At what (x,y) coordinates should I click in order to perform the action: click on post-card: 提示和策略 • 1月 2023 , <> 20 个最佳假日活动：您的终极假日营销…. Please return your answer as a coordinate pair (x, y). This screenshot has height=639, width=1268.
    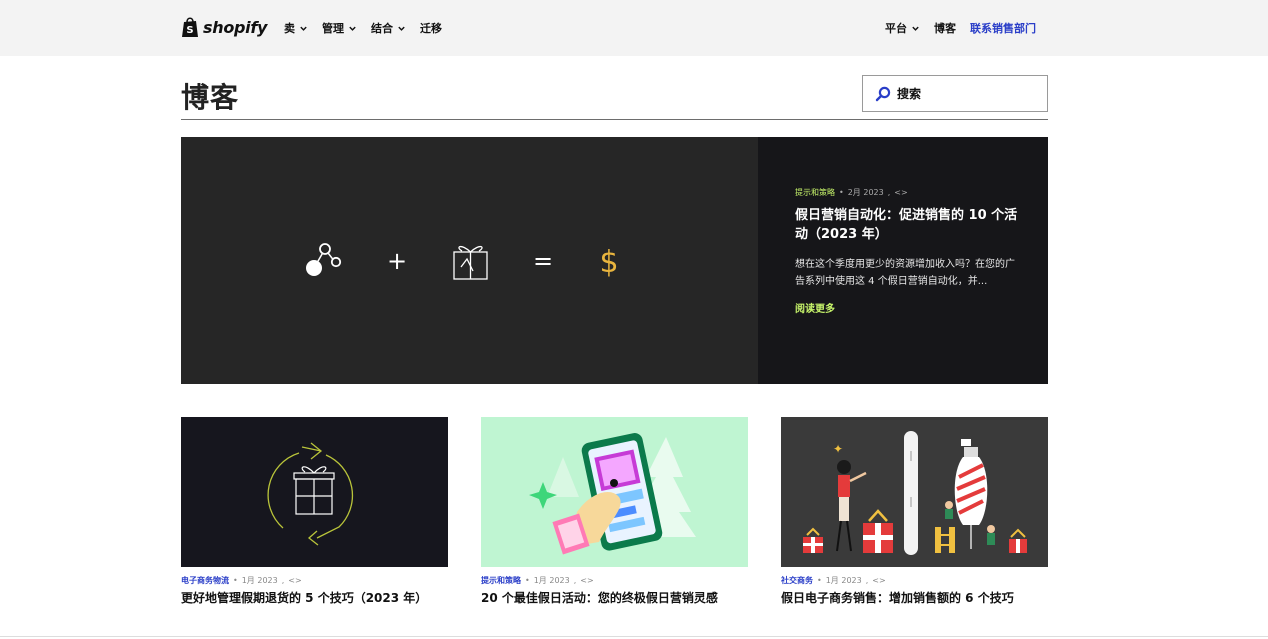
    Looking at the image, I should click on (614, 511).